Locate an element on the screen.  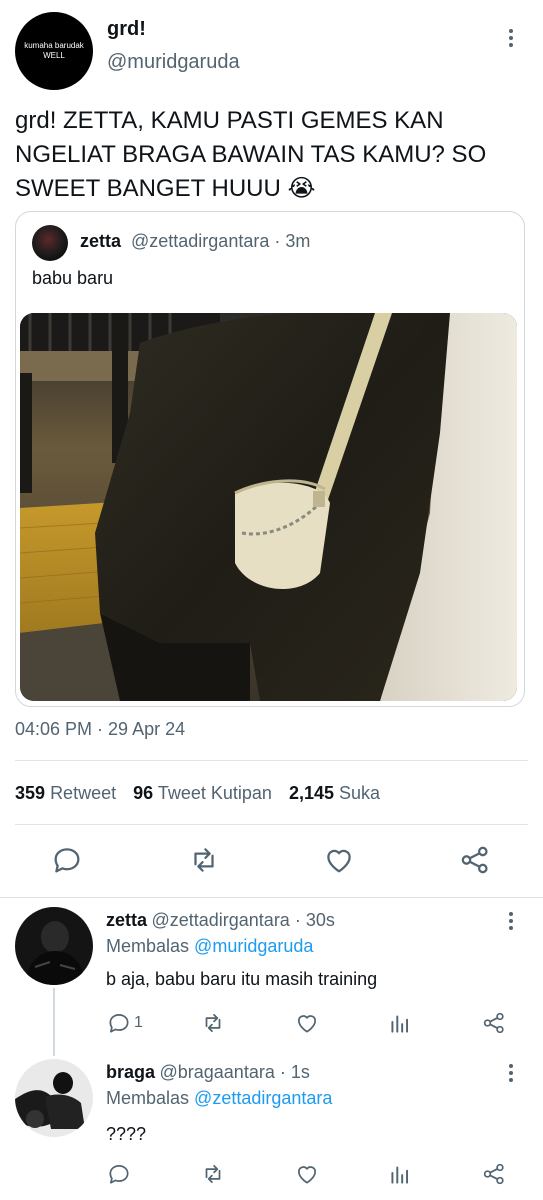
replying-to: Membalas @zettadirgantara is located at coordinates (219, 1098).